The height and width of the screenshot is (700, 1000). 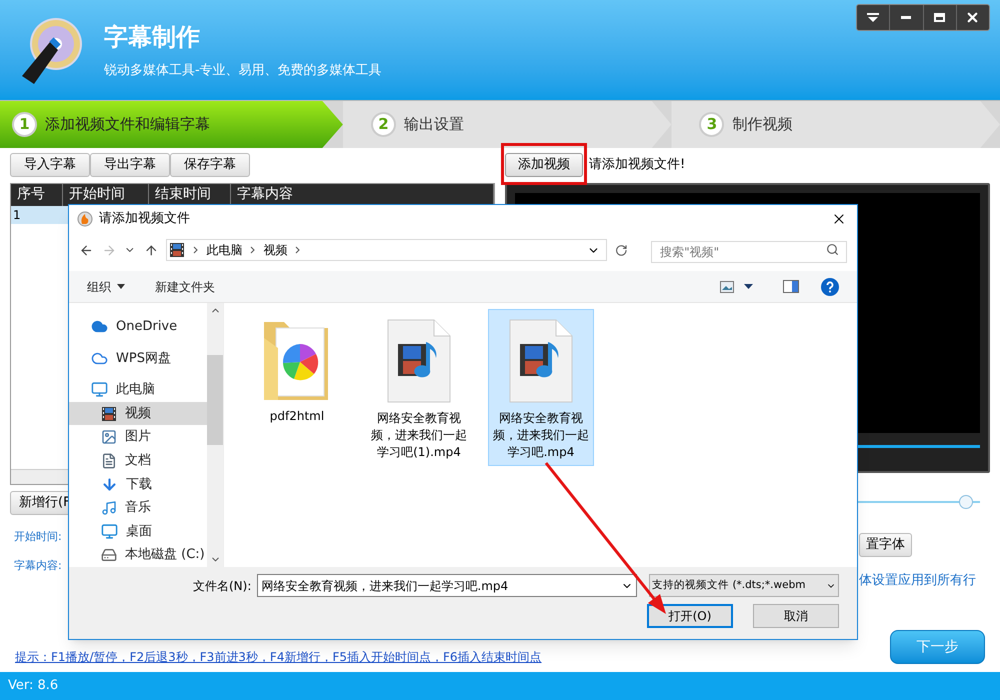 I want to click on file-item: 网络安全教育视频，进来我们一起学习吧.mp4, so click(x=541, y=387).